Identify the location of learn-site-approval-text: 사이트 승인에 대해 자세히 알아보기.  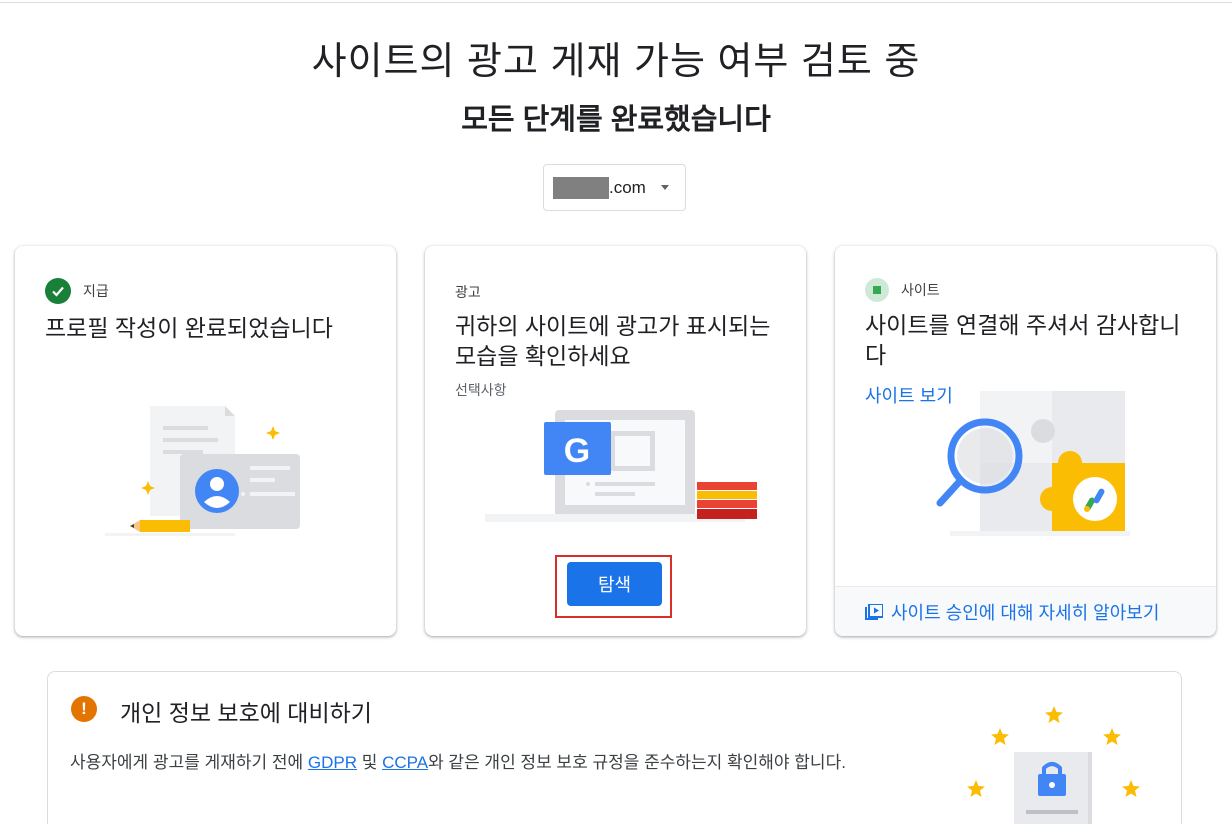
(1025, 612).